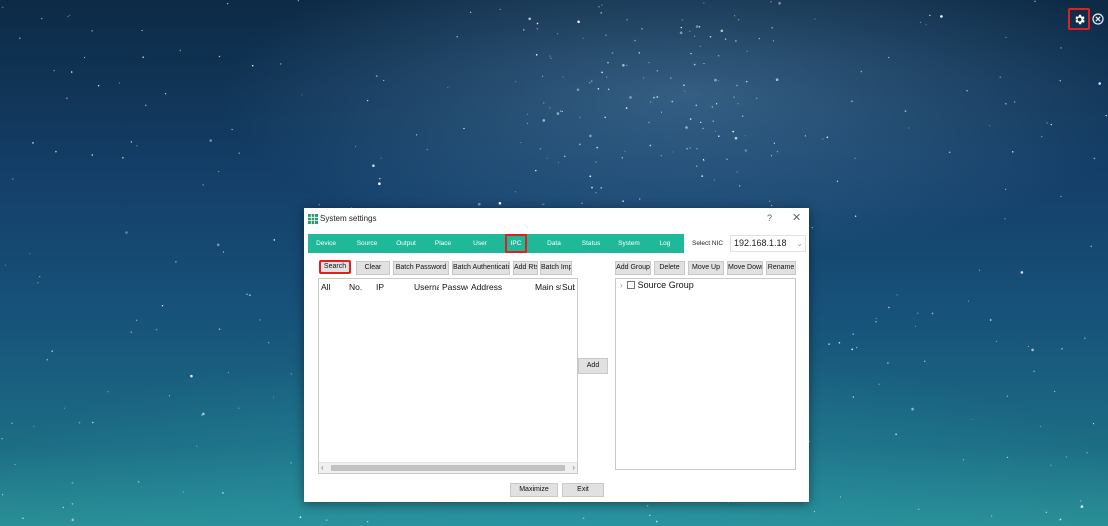 This screenshot has width=1108, height=526. I want to click on add-rtsp-address-button: Add Rtsp Address, so click(525, 268).